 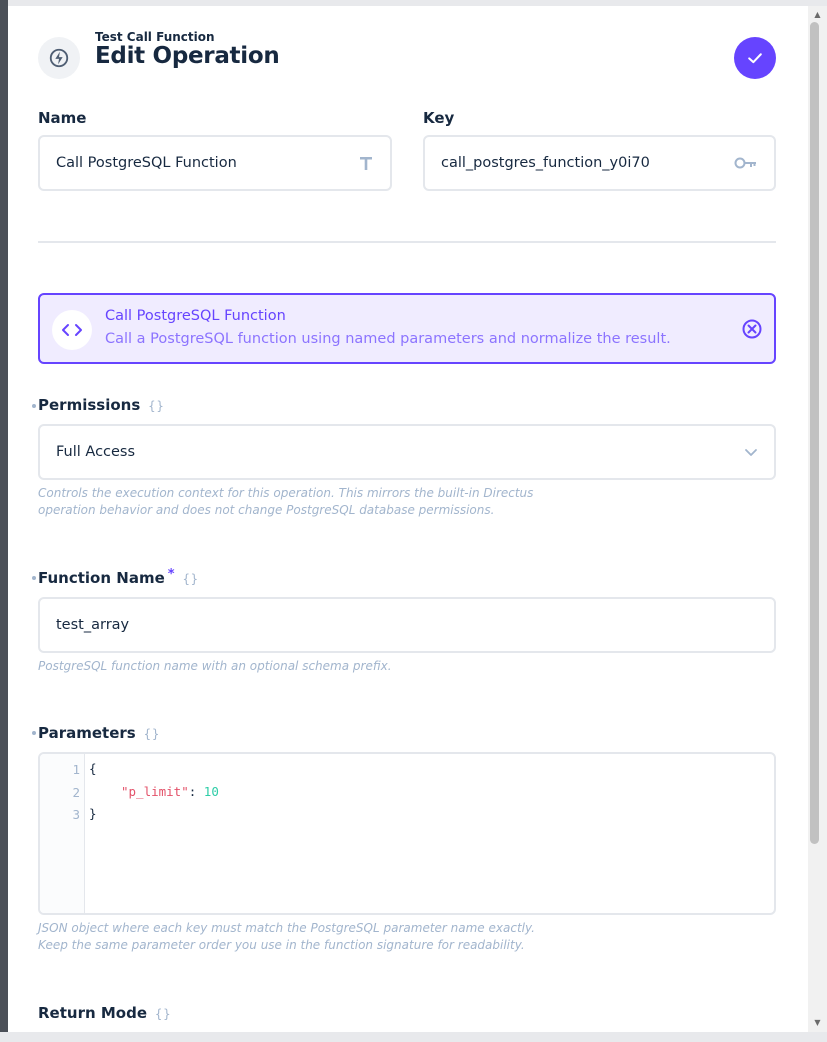 What do you see at coordinates (545, 163) in the screenshot?
I see `key-input-value: call_postgres_function_y0i70` at bounding box center [545, 163].